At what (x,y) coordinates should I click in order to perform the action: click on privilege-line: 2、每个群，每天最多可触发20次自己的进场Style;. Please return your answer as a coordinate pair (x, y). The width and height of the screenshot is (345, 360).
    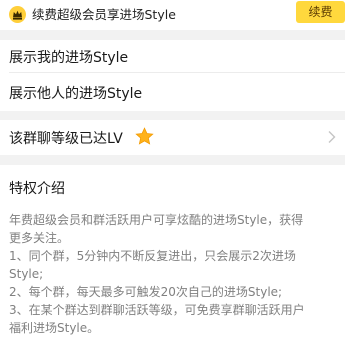
    Looking at the image, I should click on (146, 292).